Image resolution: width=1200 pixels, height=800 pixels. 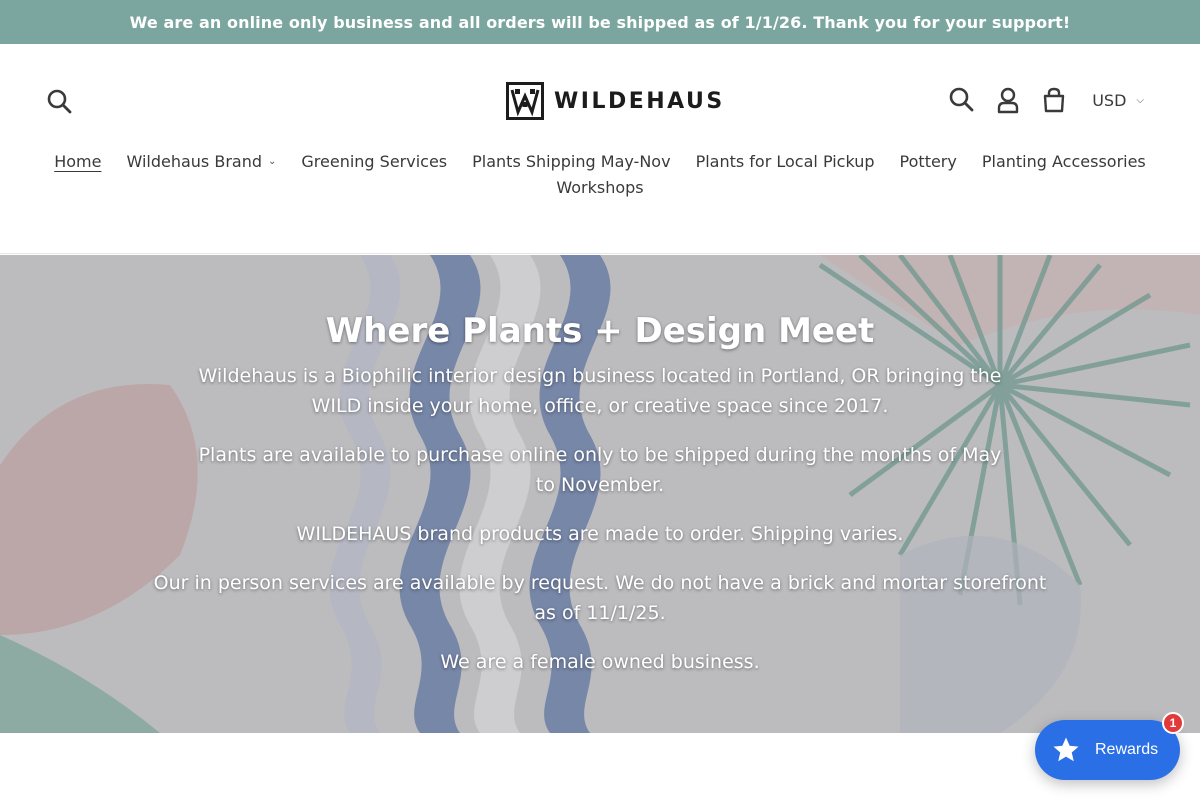 I want to click on nav-item-label: Plants for Local Pickup, so click(x=785, y=161).